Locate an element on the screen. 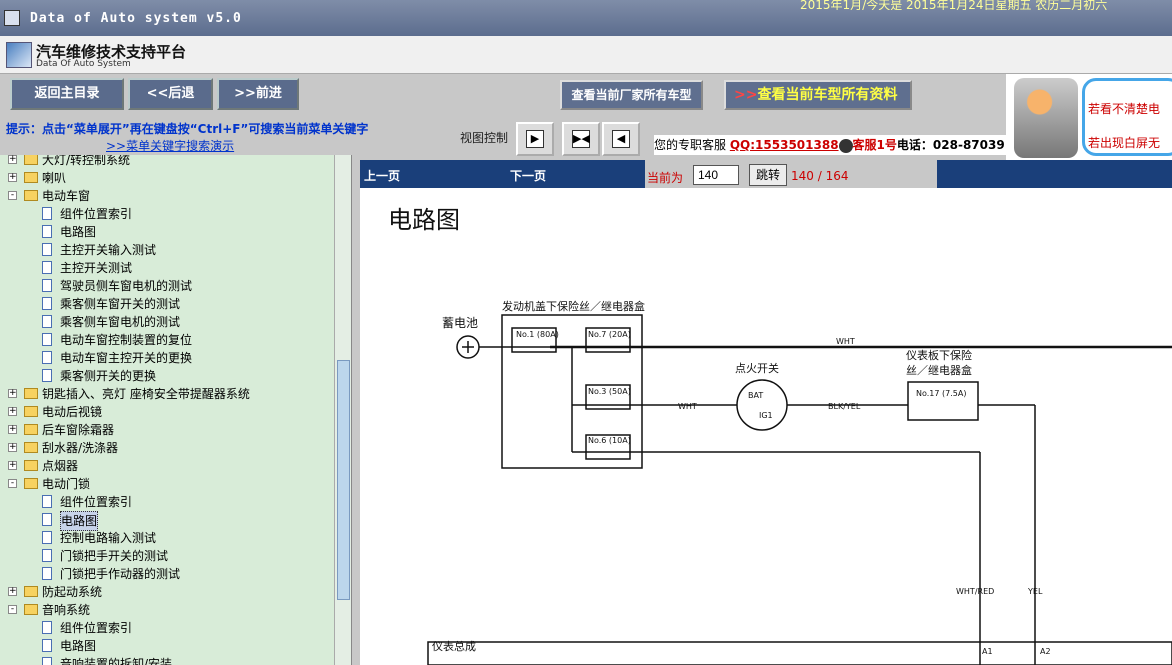 The width and height of the screenshot is (1172, 665). tree-label: 电路图 is located at coordinates (79, 521).